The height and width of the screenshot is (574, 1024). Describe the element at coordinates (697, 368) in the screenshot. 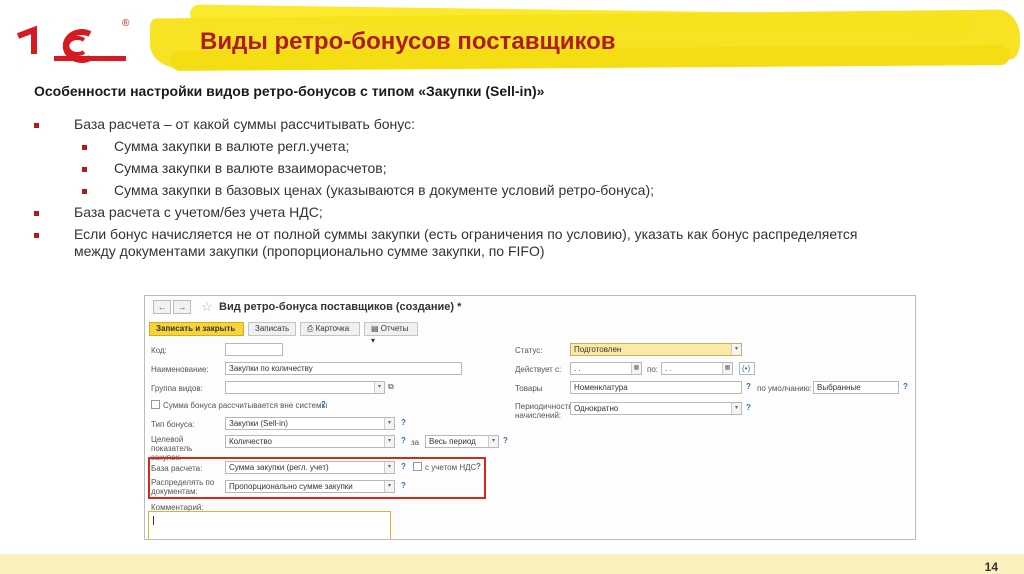

I see `date-to-field: . . ▦` at that location.